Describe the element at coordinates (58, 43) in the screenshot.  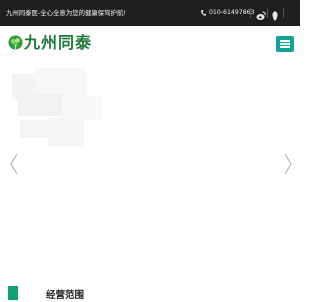
I see `brand-name: 九州同泰` at that location.